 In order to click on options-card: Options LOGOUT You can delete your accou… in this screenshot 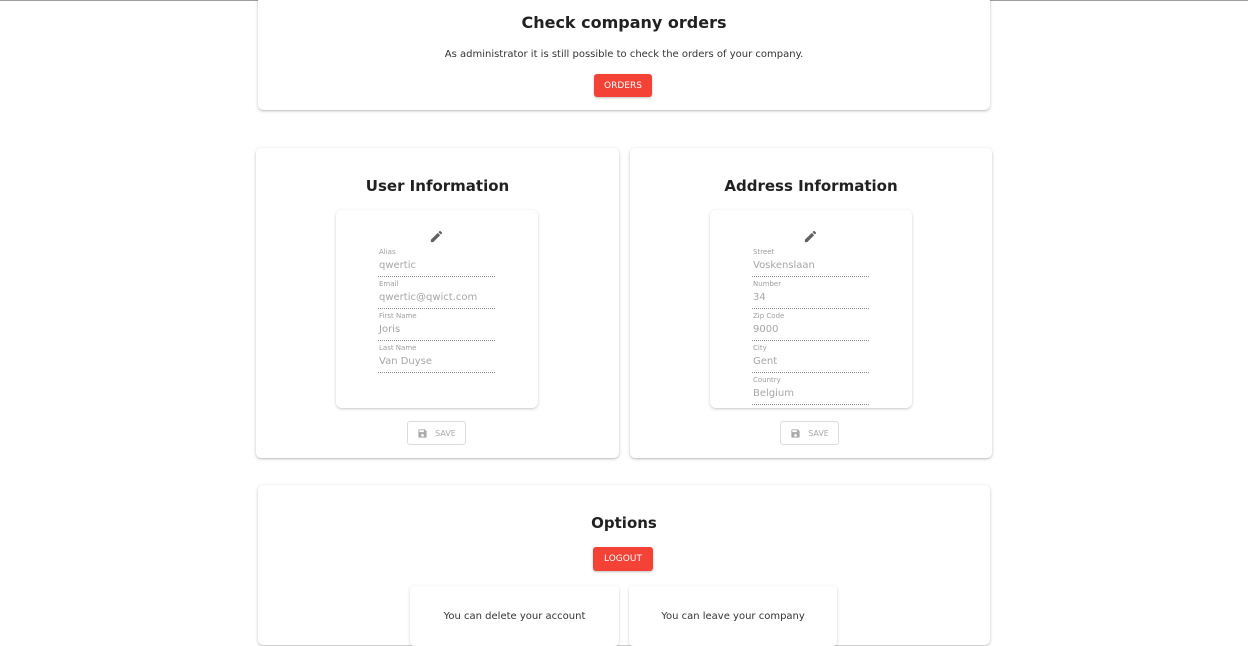, I will do `click(624, 565)`.